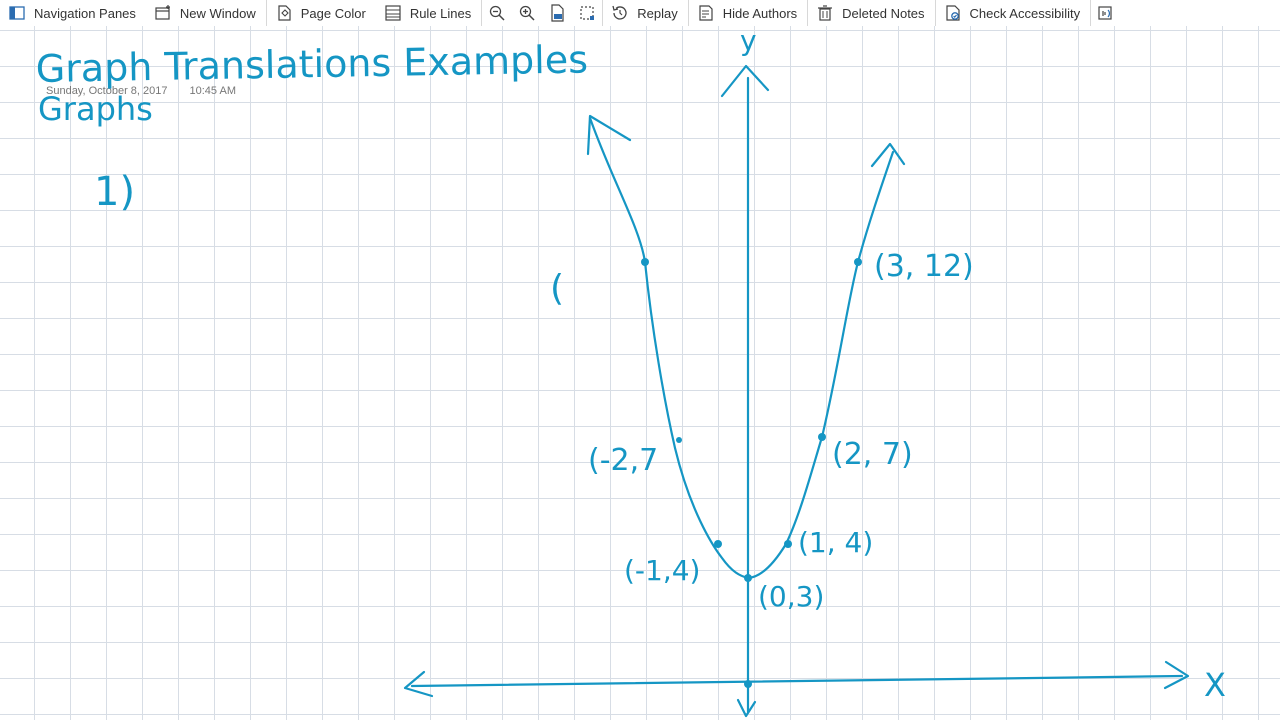  Describe the element at coordinates (623, 460) in the screenshot. I see `point-label-neg2-7: (-2,7` at that location.